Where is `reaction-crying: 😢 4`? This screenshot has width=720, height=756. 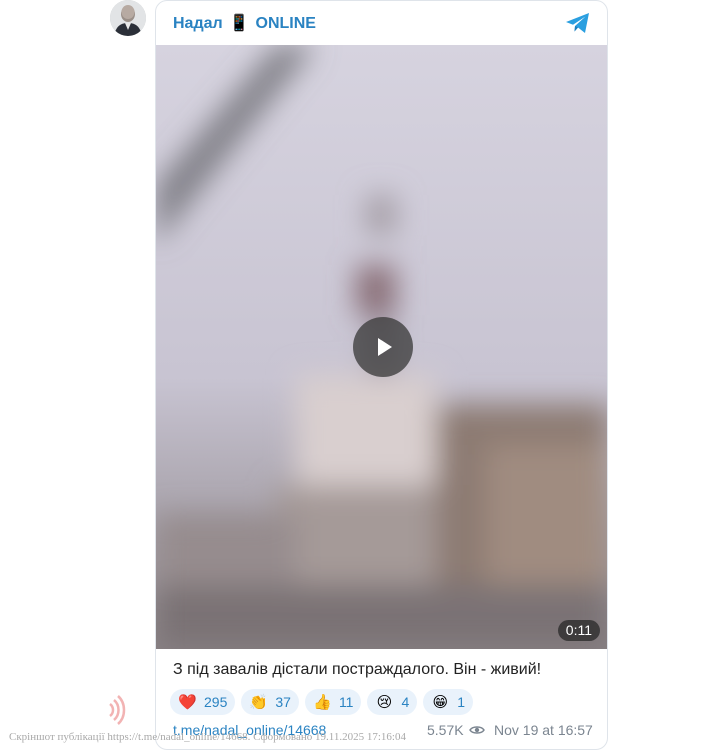 reaction-crying: 😢 4 is located at coordinates (392, 702).